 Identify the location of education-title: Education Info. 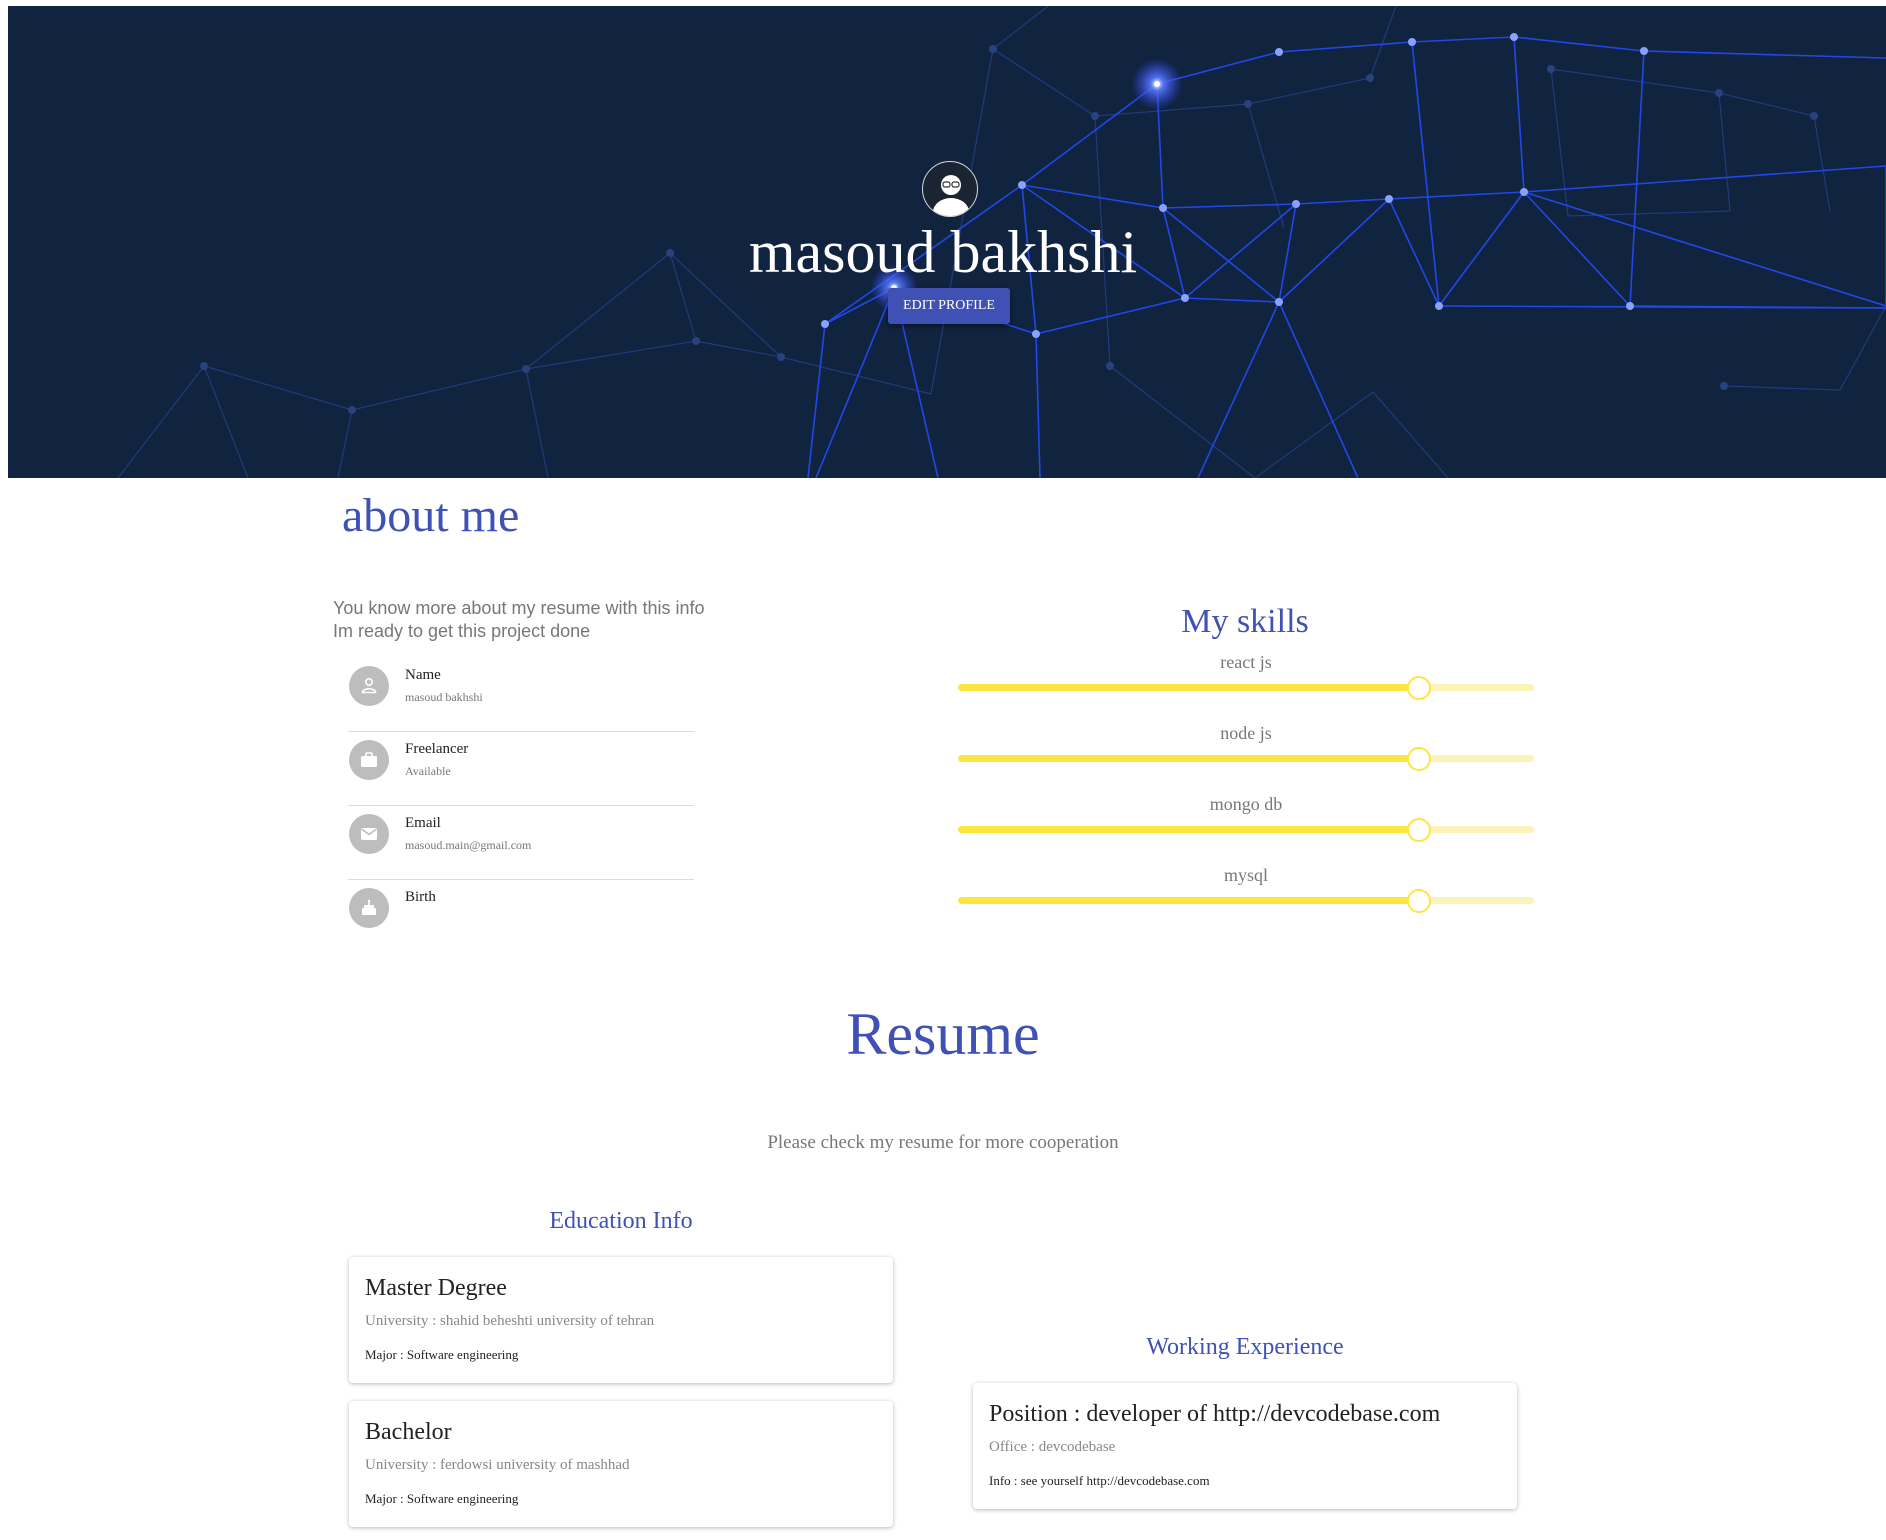
(621, 1221).